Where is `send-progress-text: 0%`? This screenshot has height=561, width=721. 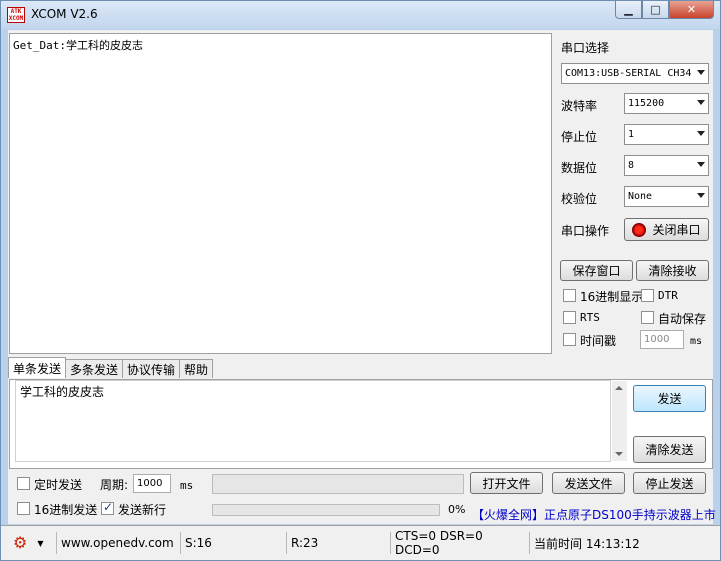
send-progress-text: 0% is located at coordinates (457, 509).